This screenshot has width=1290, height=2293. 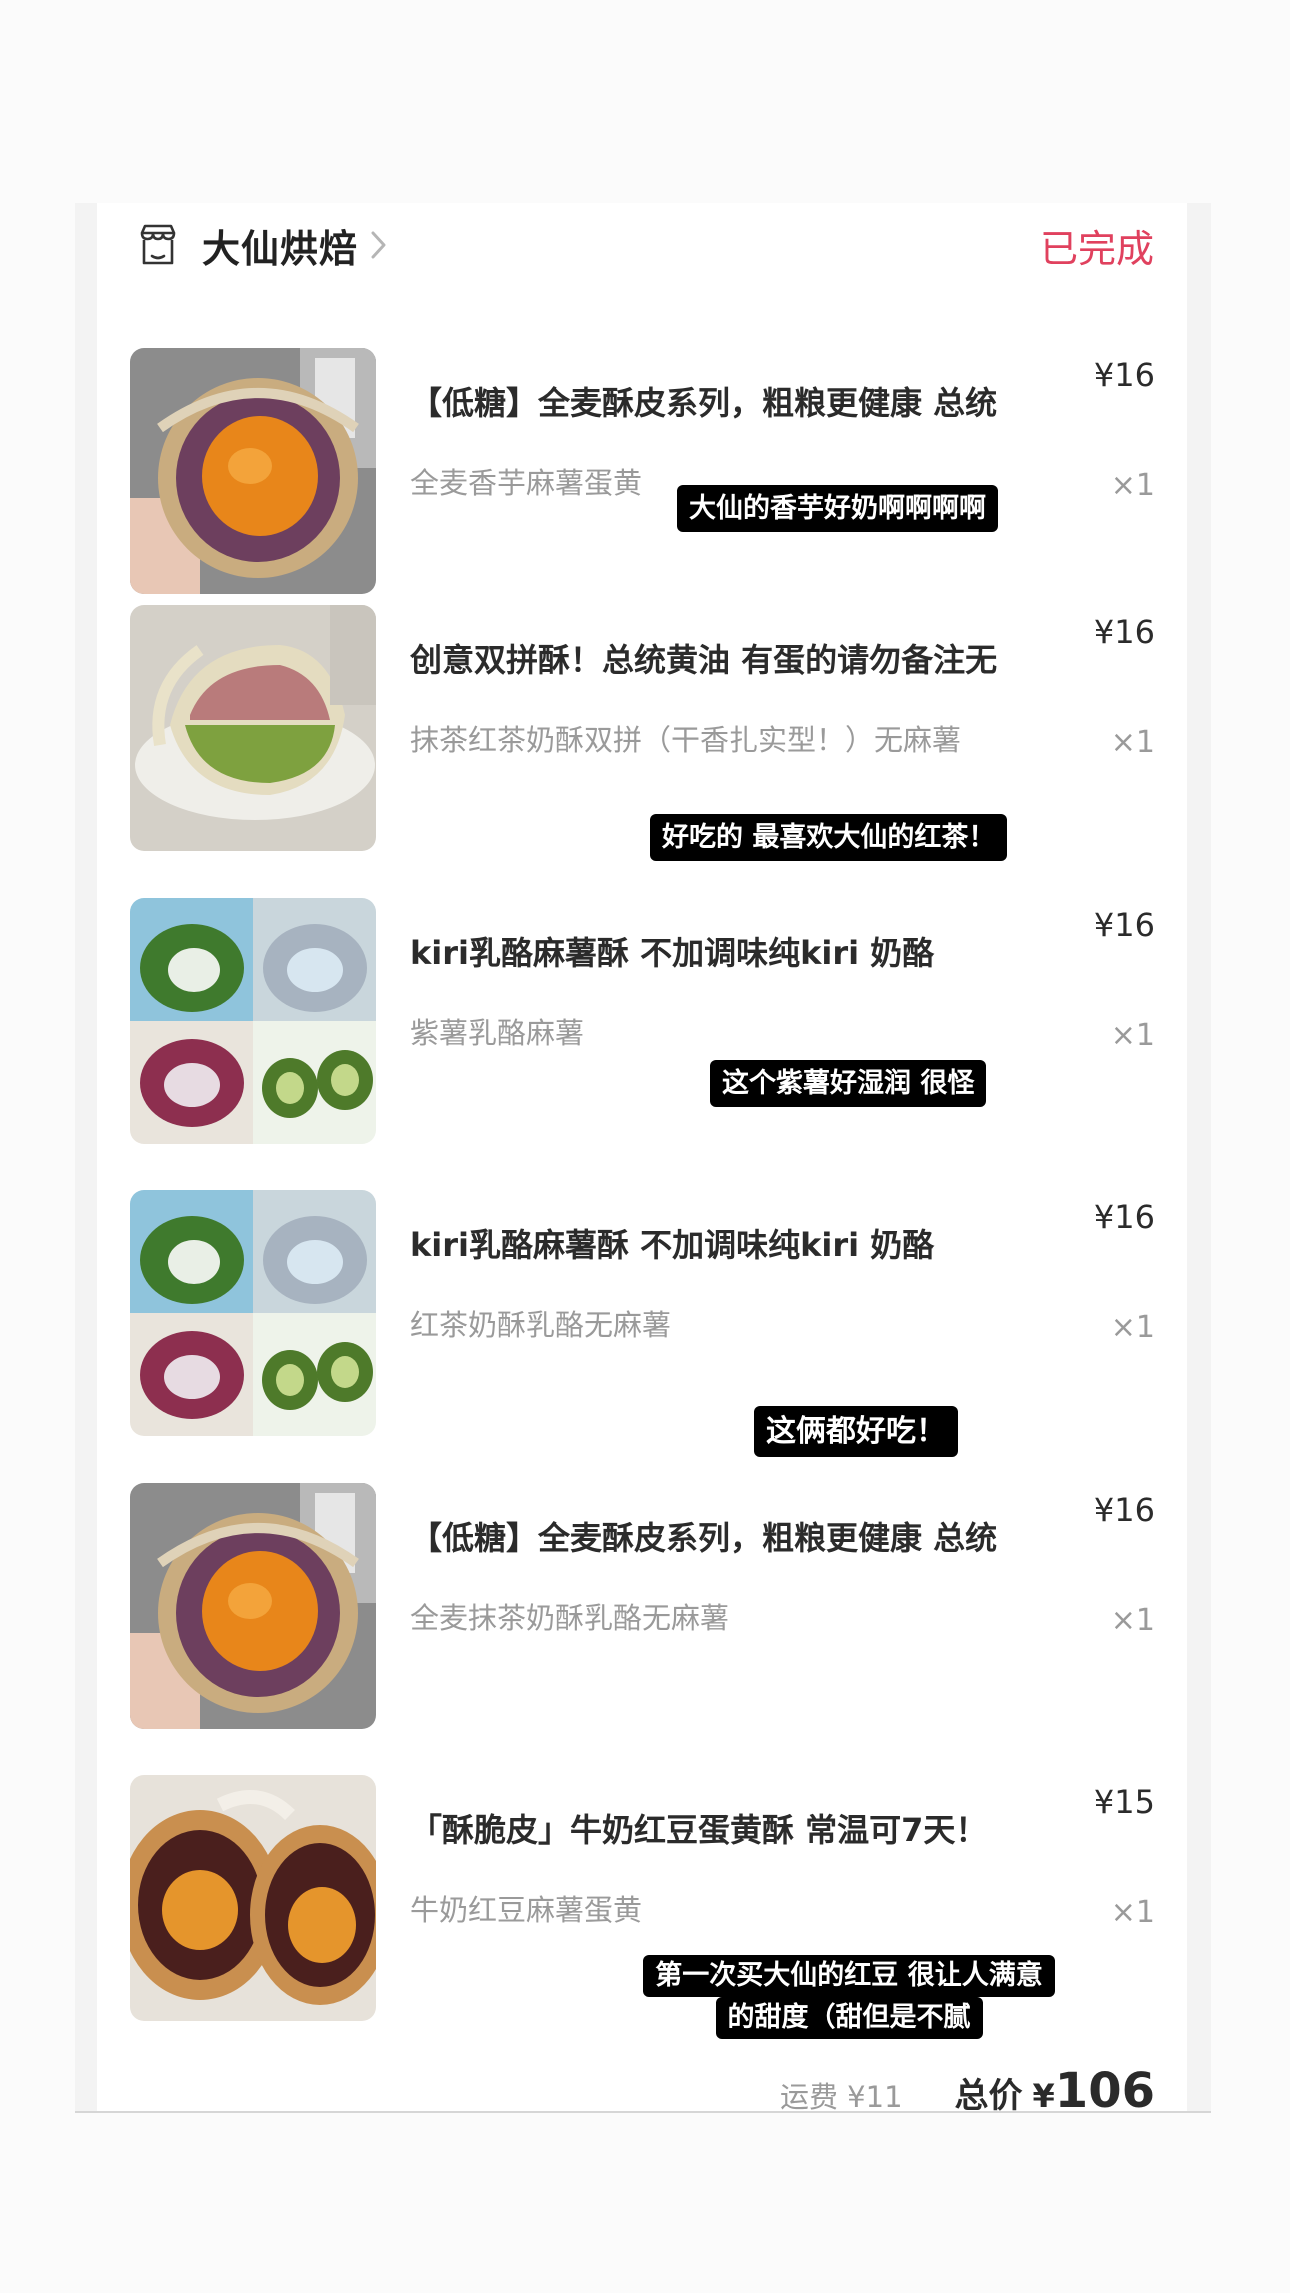 What do you see at coordinates (856, 1431) in the screenshot?
I see `review-caption: 这俩都好吃！` at bounding box center [856, 1431].